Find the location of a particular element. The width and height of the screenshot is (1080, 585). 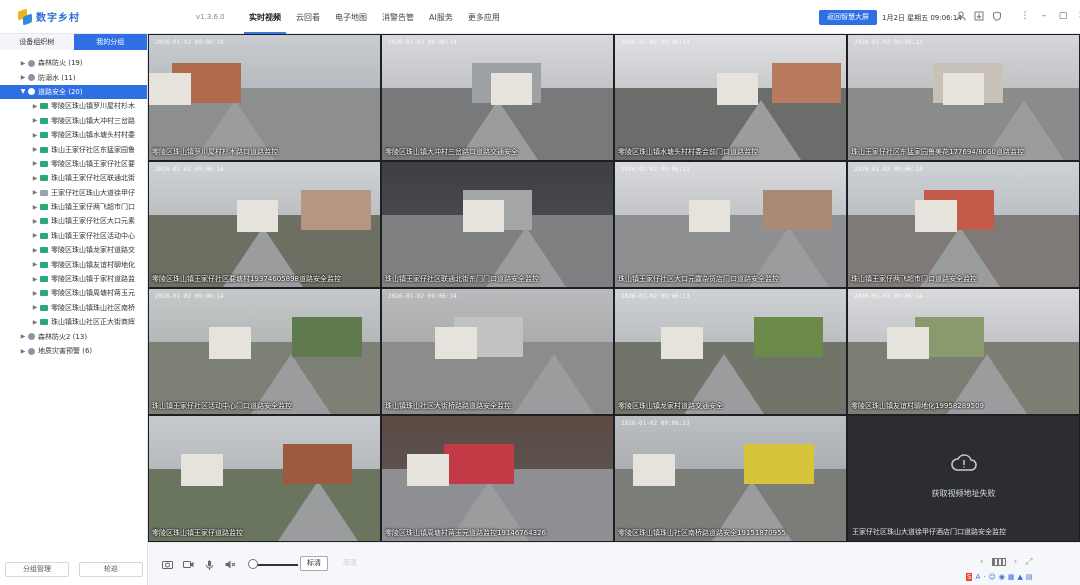

tree-group-node: ▶ 森林防火 (19) is located at coordinates (73, 63).